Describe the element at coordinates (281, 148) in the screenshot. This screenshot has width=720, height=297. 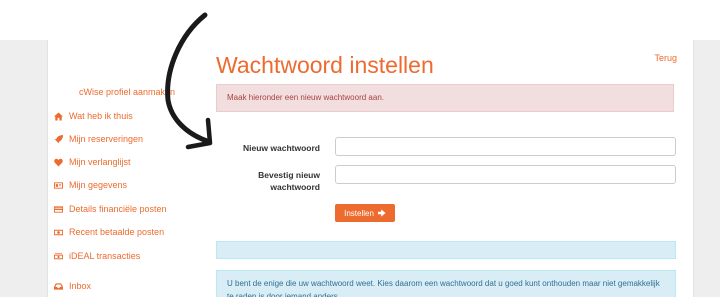
I see `new-password-label: Nieuw wachtwoord` at that location.